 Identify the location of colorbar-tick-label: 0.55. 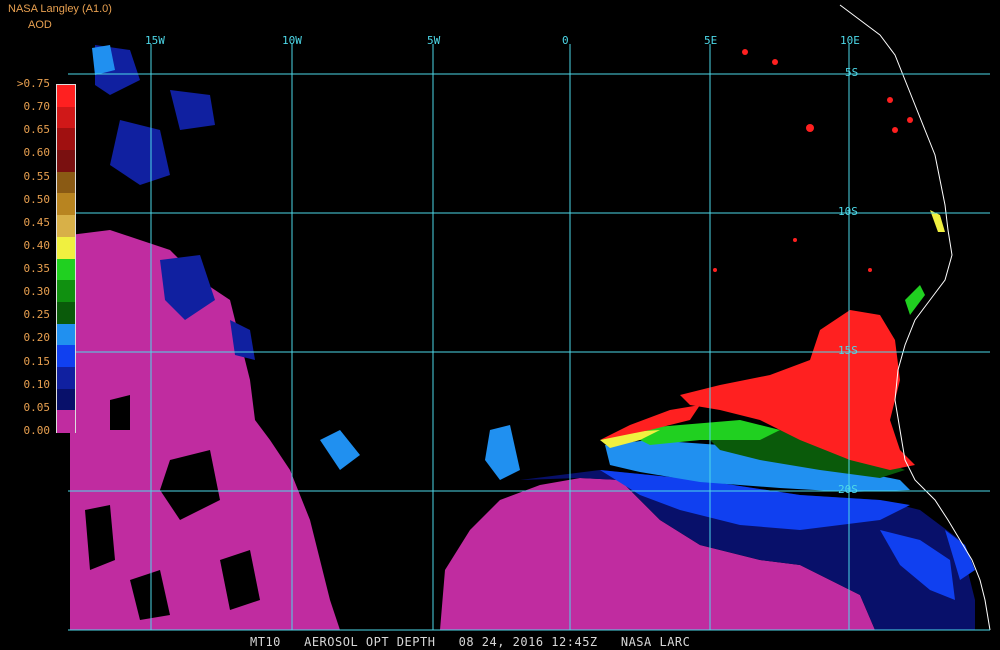
(37, 176).